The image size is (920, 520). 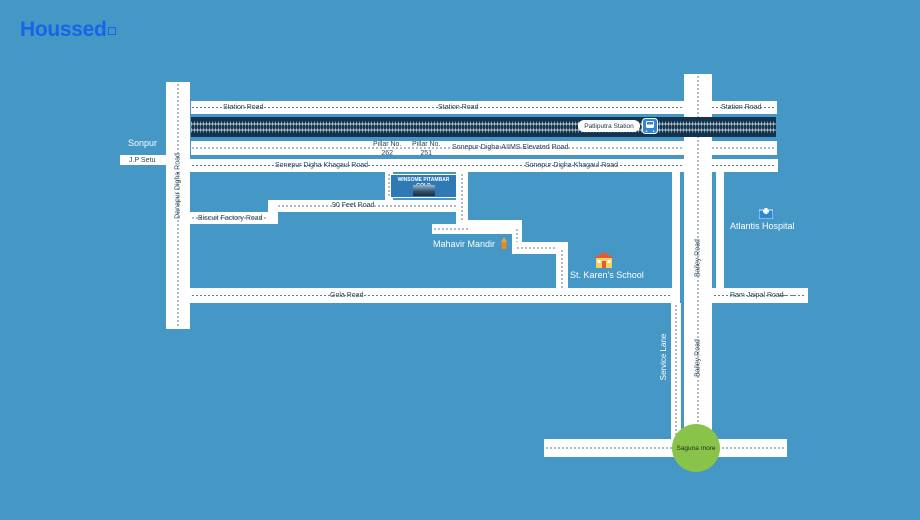 I want to click on label-danapur-digha-road: Danapur Digha Road, so click(x=178, y=186).